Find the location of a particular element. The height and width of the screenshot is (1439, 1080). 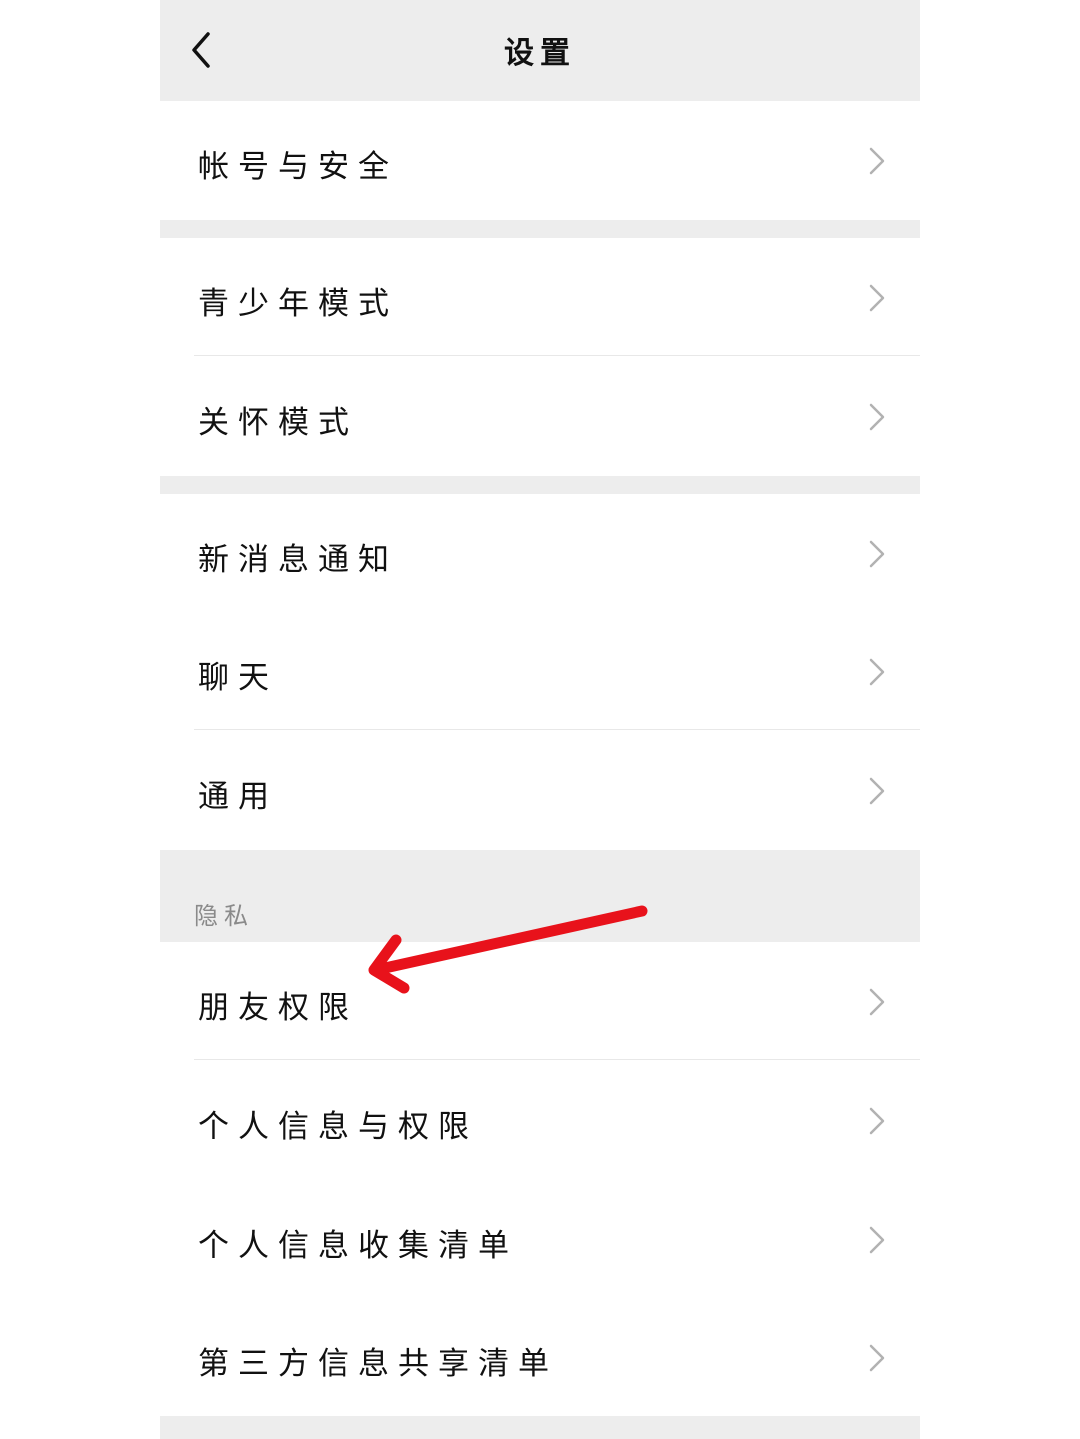

settings-item-friend-permissions: 朋友权限 is located at coordinates (540, 1001).